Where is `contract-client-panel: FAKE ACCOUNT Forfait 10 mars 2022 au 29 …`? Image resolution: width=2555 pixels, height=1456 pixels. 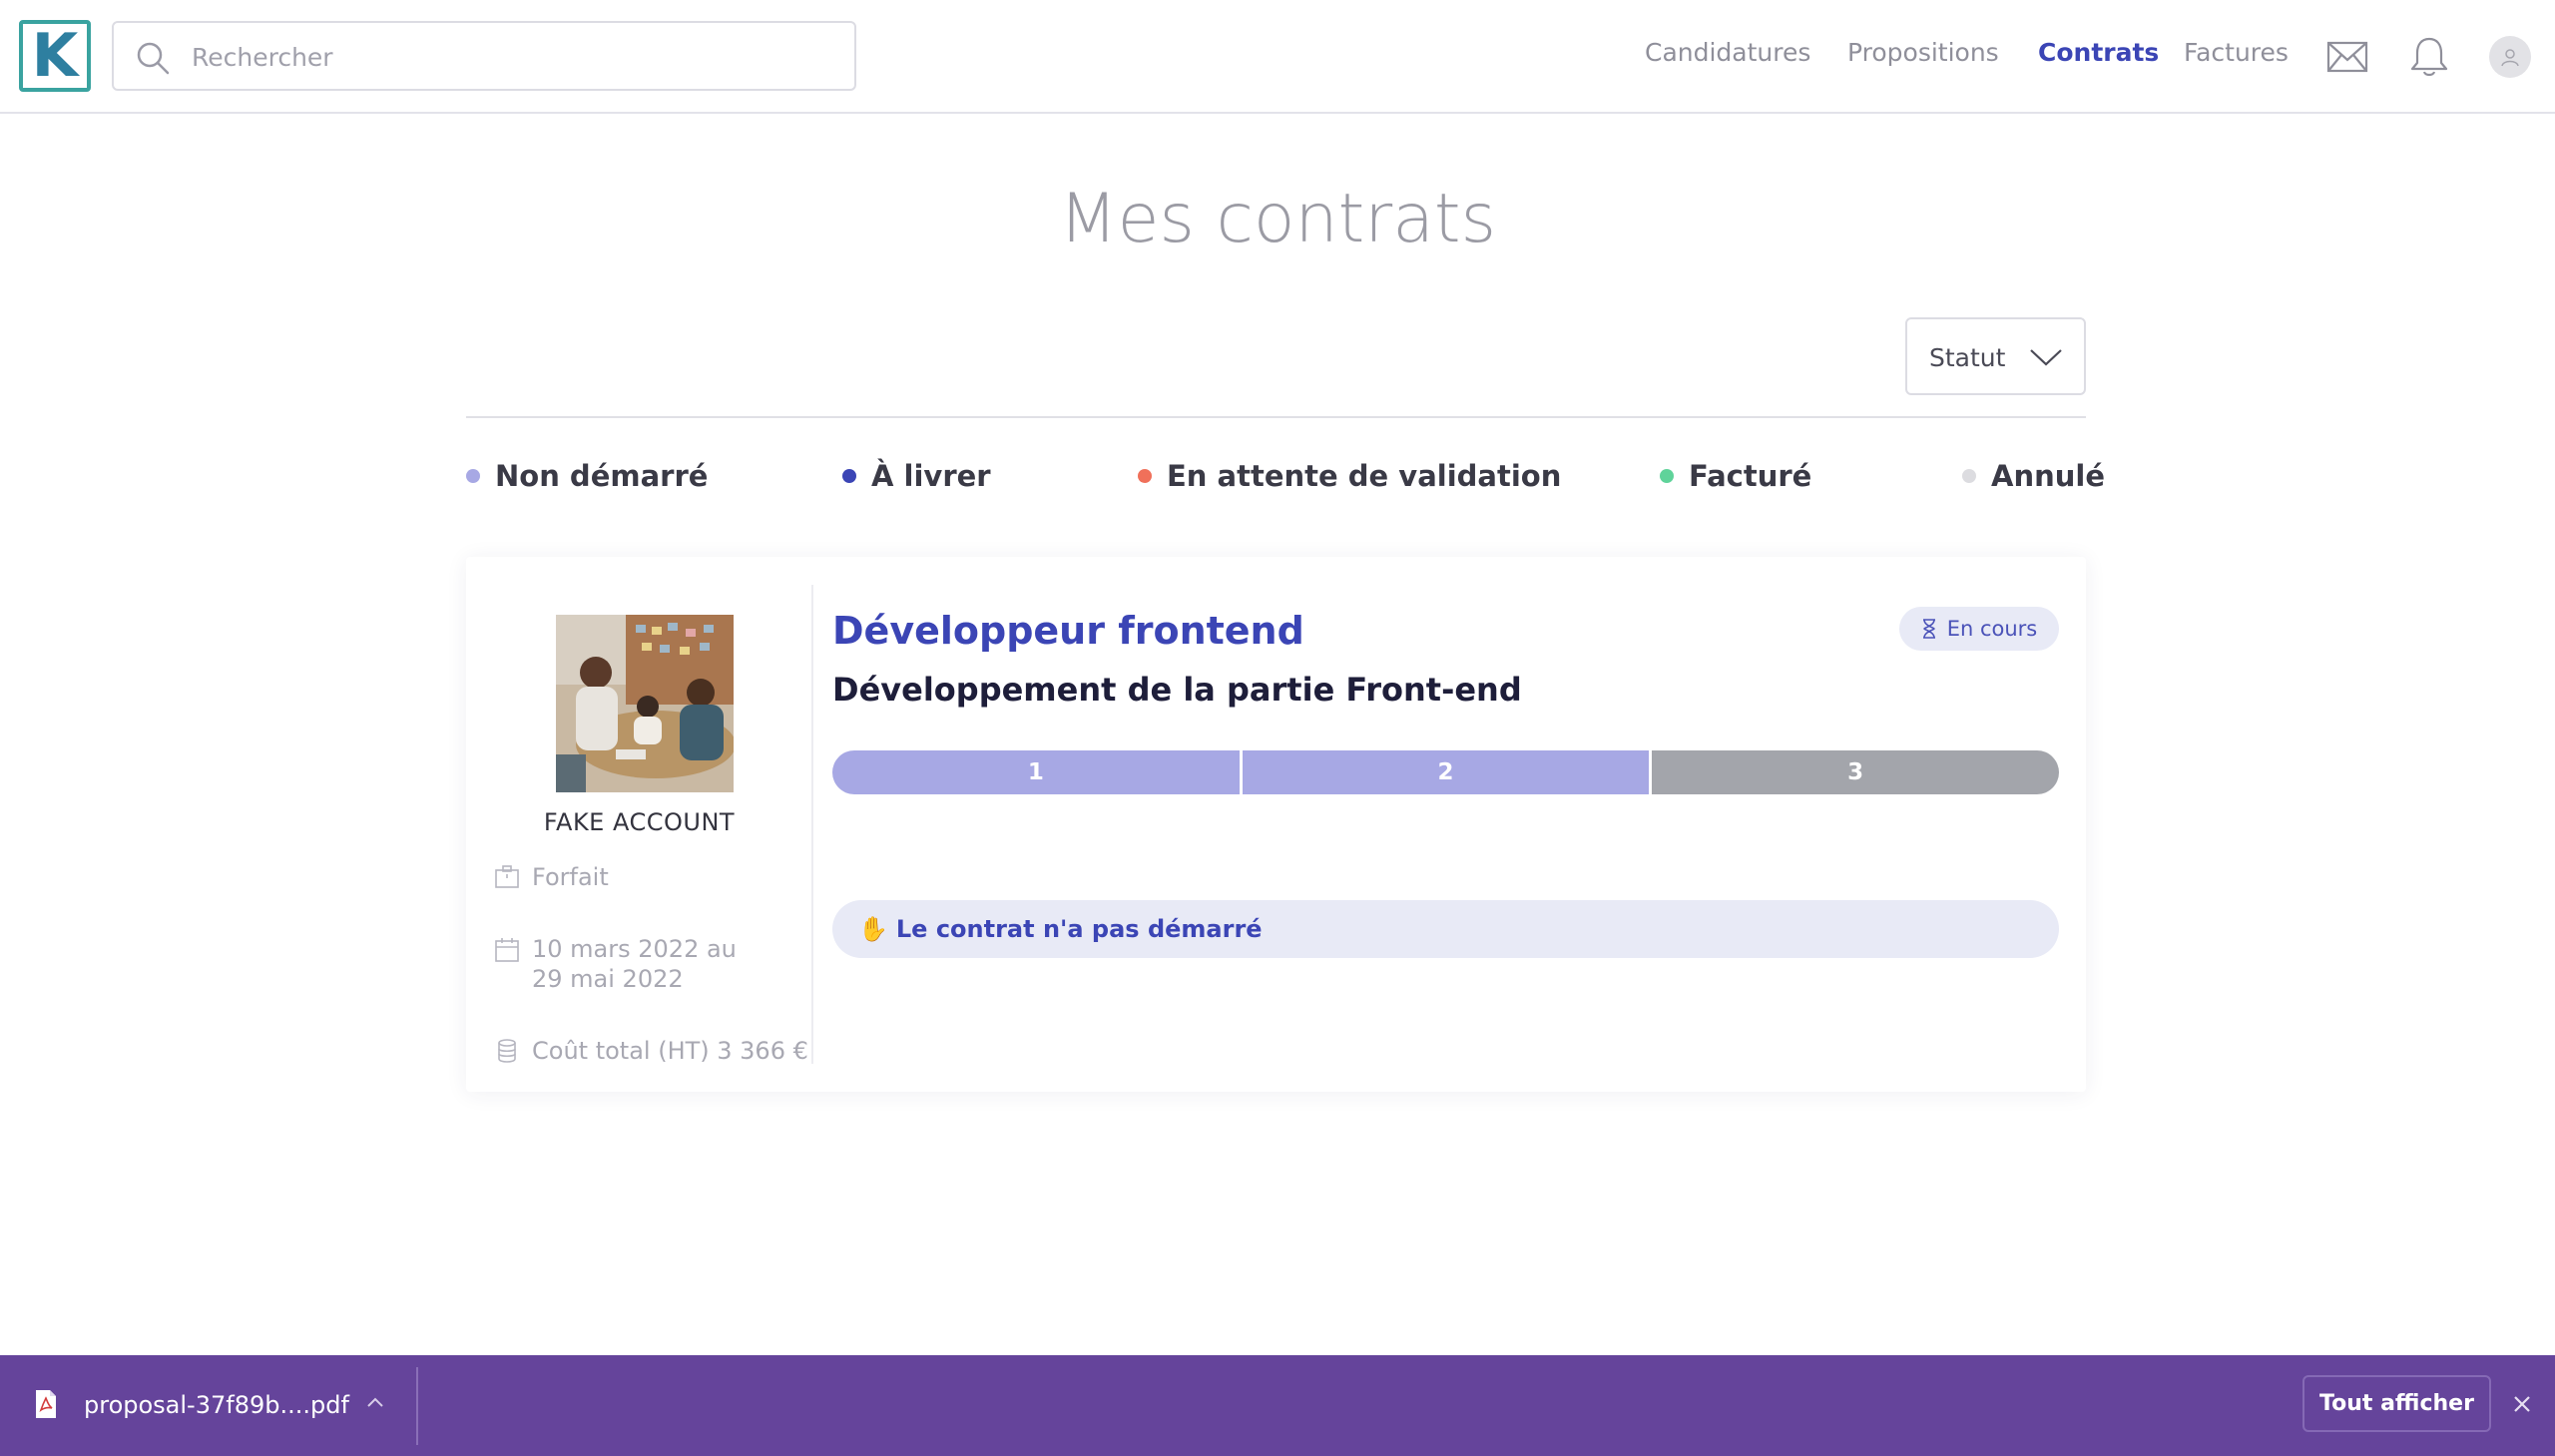 contract-client-panel: FAKE ACCOUNT Forfait 10 mars 2022 au 29 … is located at coordinates (639, 824).